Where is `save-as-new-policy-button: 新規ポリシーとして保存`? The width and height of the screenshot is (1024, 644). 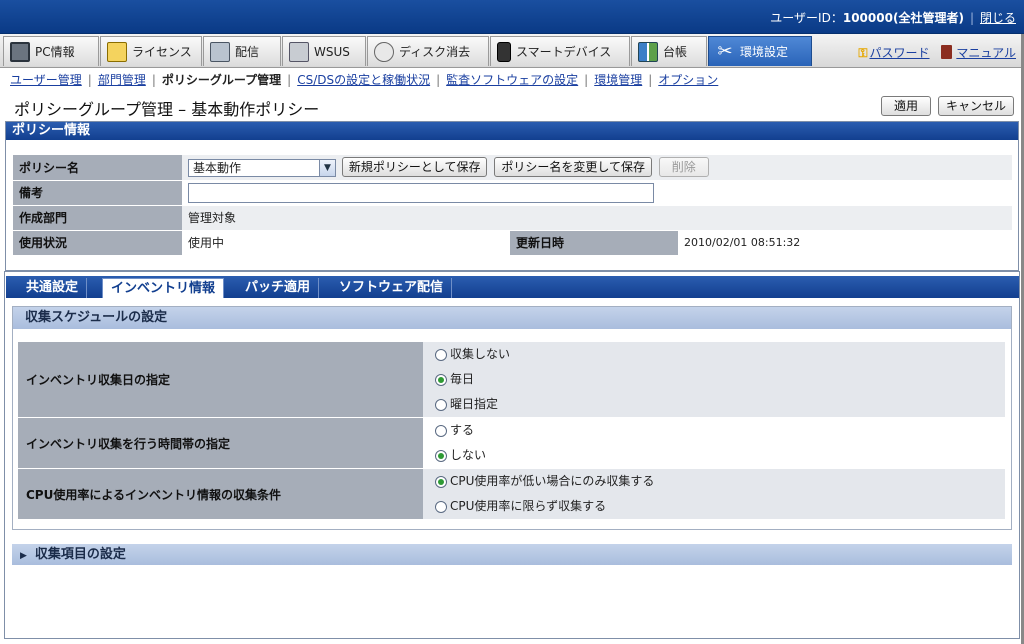
save-as-new-policy-button: 新規ポリシーとして保存 is located at coordinates (414, 167).